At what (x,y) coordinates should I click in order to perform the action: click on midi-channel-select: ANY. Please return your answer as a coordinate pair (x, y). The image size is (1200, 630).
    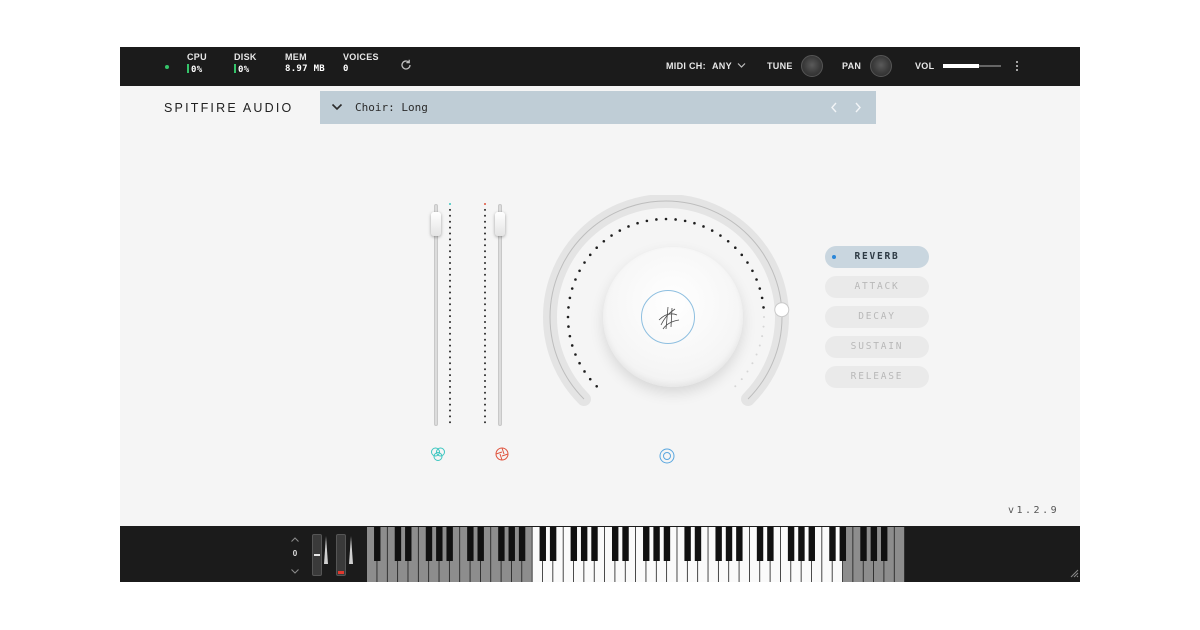
    Looking at the image, I should click on (722, 66).